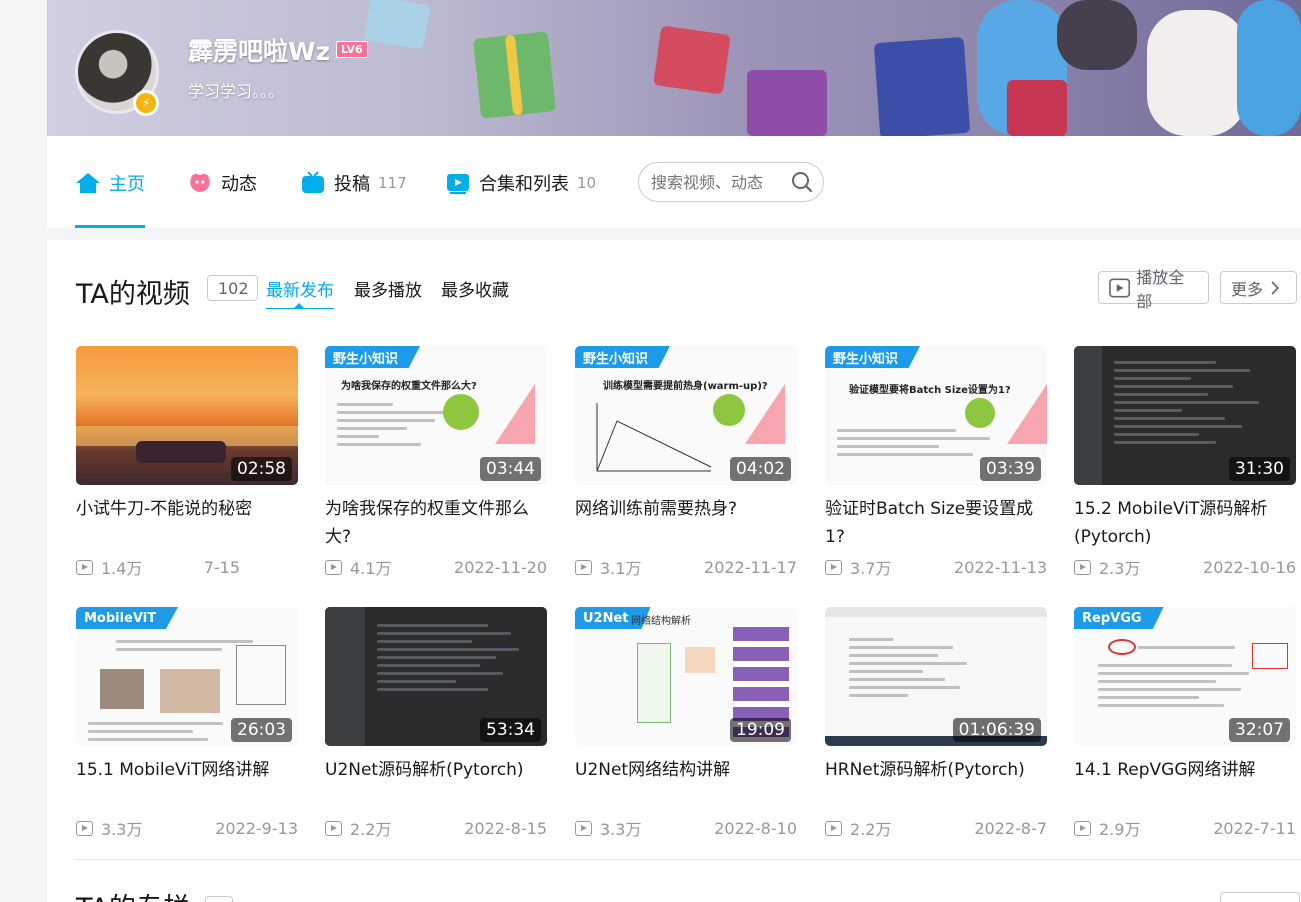  Describe the element at coordinates (520, 183) in the screenshot. I see `tab-collections: 合集和列表 10` at that location.